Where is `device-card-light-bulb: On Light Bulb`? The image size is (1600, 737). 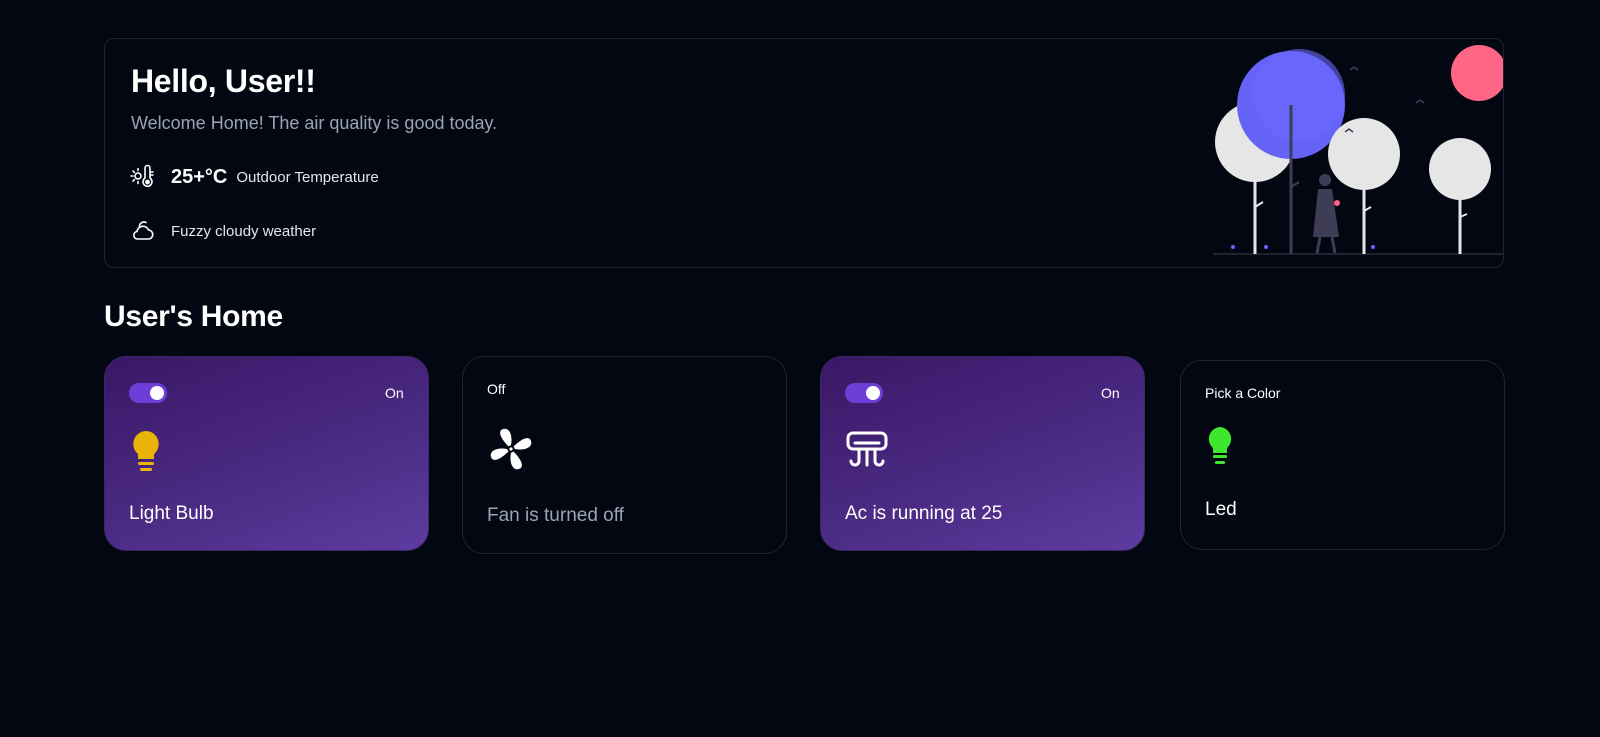
device-card-light-bulb: On Light Bulb is located at coordinates (266, 453).